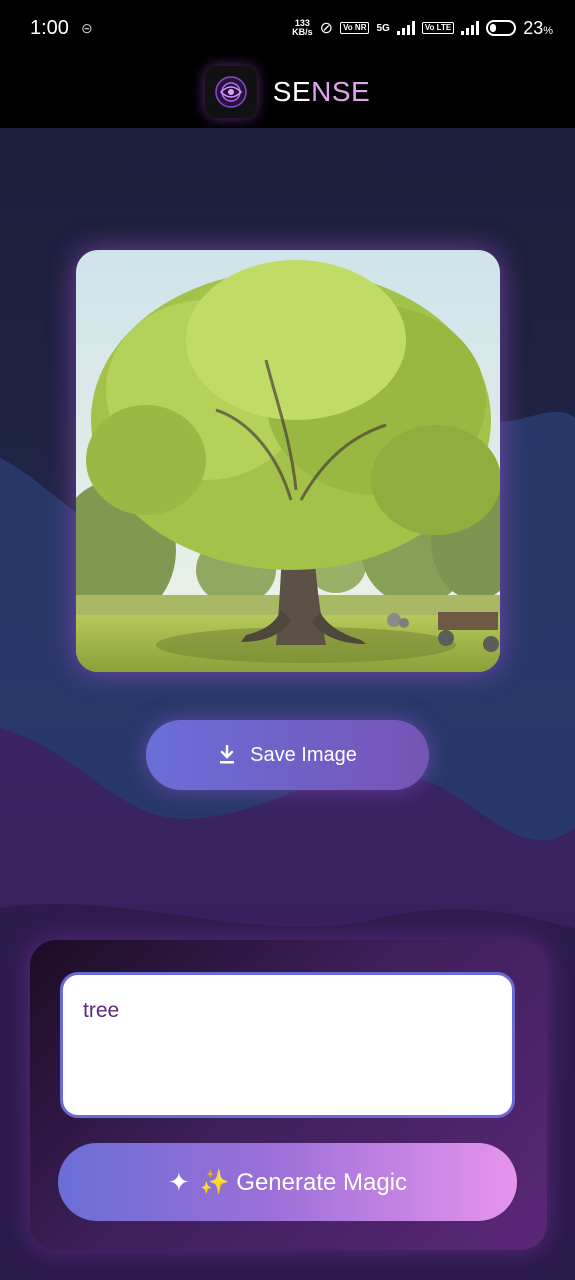 This screenshot has height=1280, width=575. What do you see at coordinates (355, 28) in the screenshot?
I see `volte-icon: Vo NR` at bounding box center [355, 28].